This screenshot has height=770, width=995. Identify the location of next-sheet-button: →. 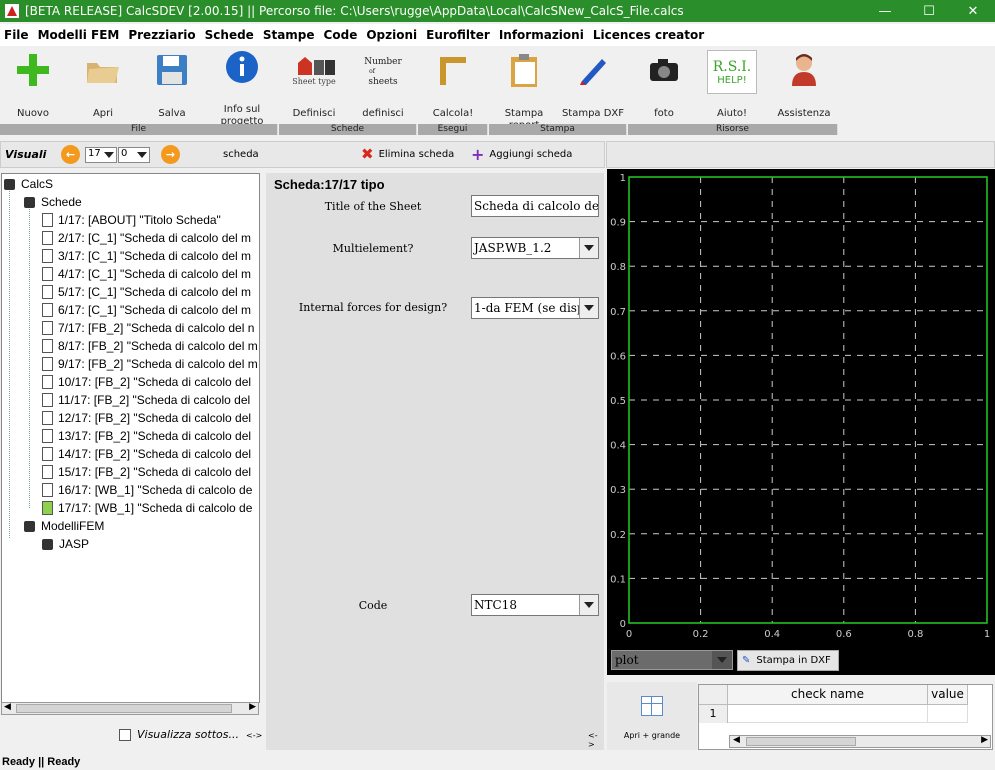
(170, 154).